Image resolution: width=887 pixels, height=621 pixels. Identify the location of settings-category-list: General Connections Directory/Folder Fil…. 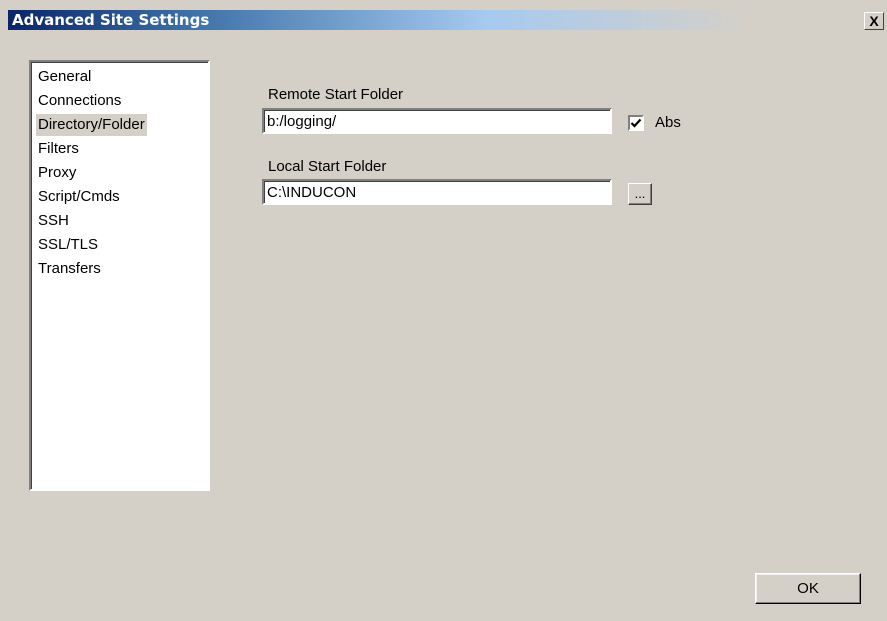
(119, 275).